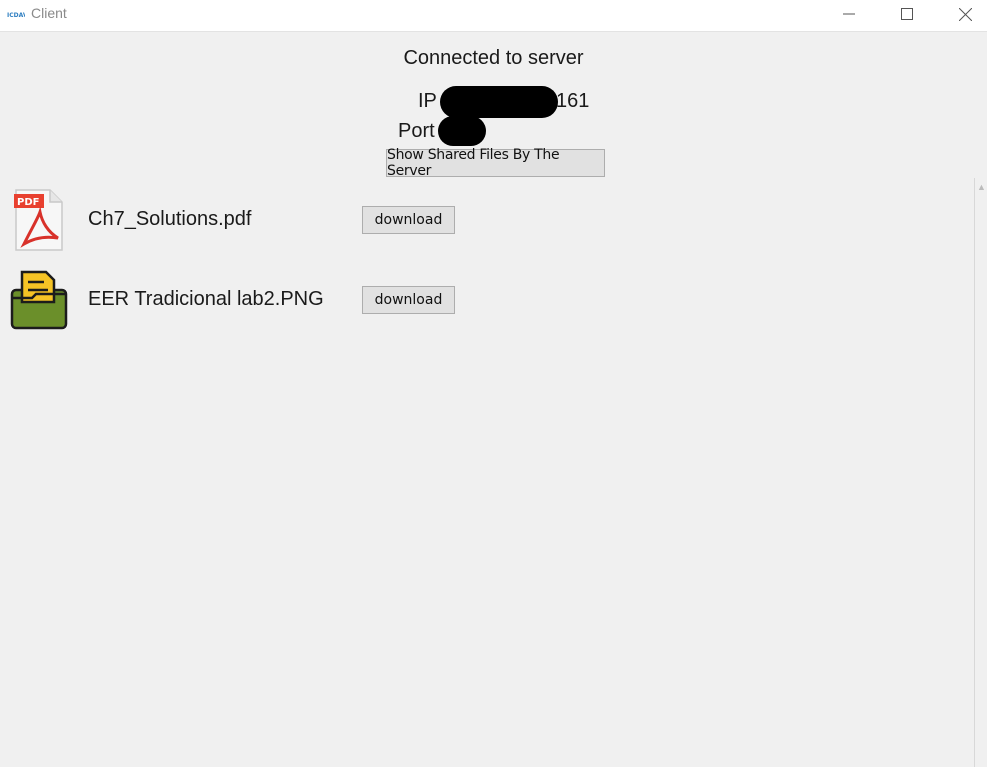 This screenshot has height=767, width=987. I want to click on svg-text: ICDAV, so click(16, 15).